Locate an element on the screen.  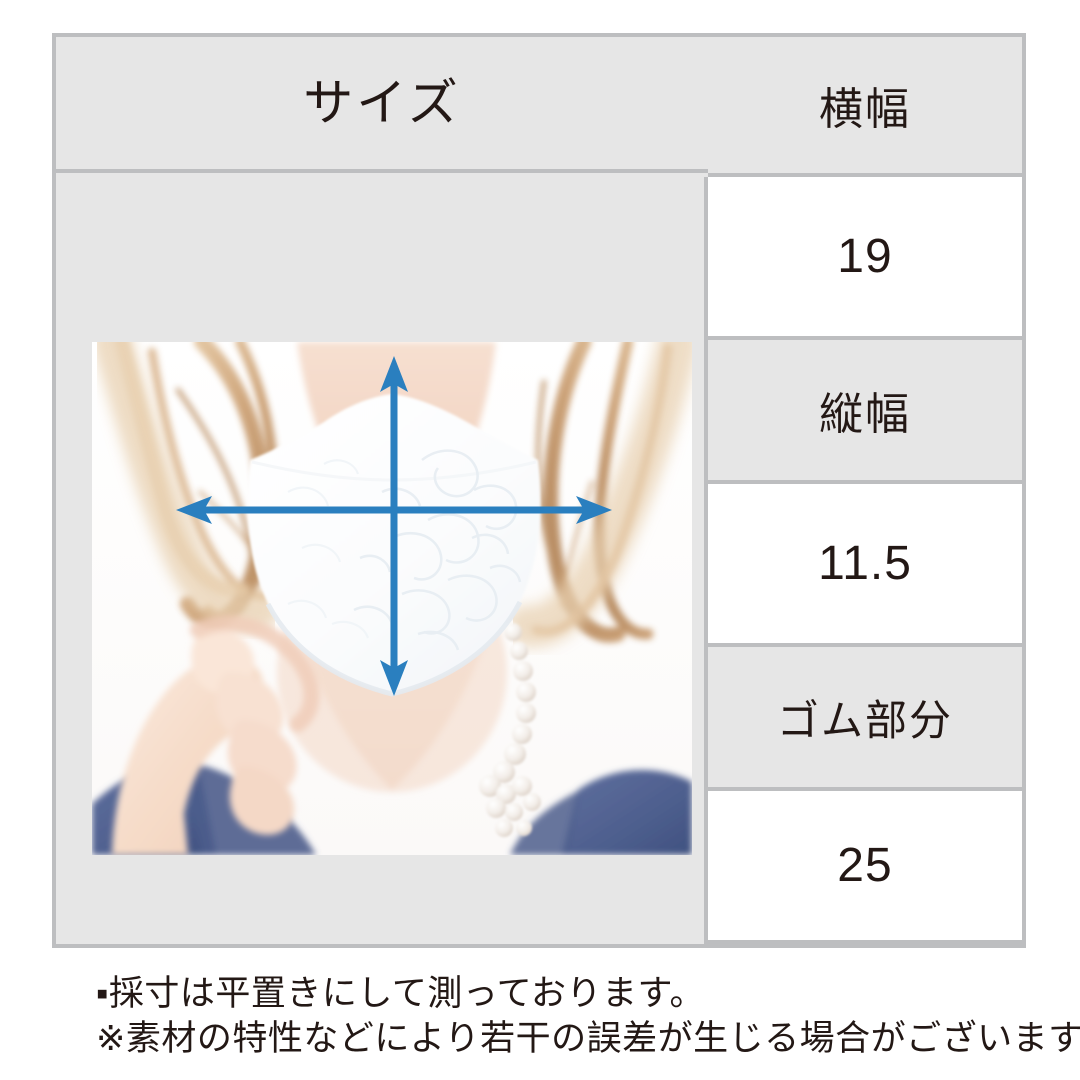
table-value-elastic-text: 25 is located at coordinates (865, 865).